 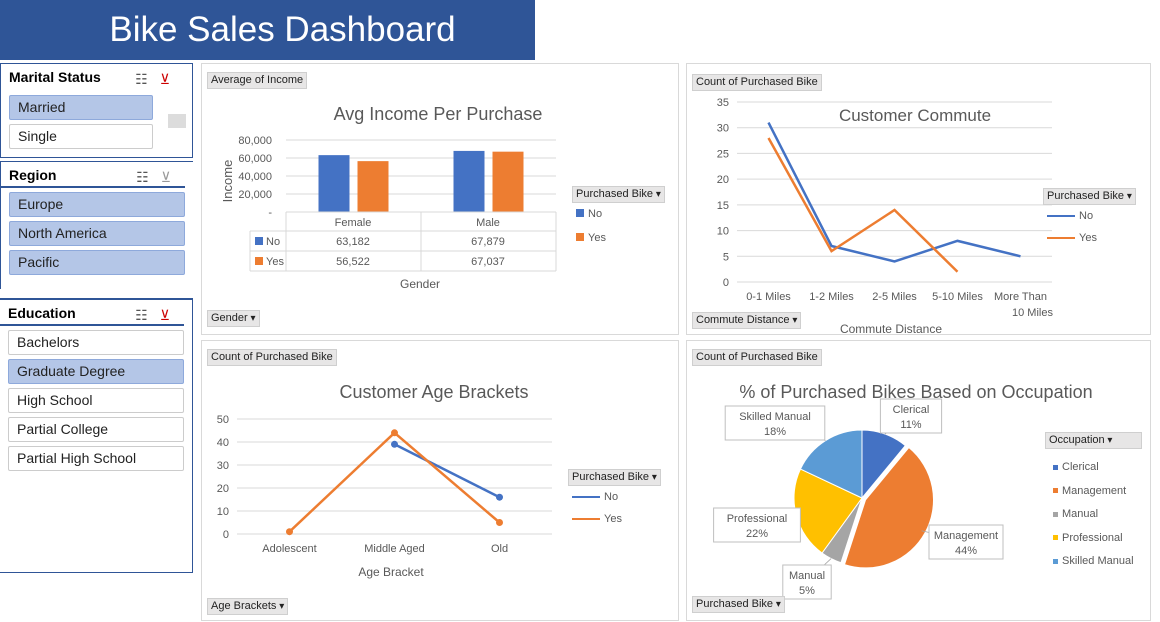 I want to click on chart-title: Avg Income Per Purchase, so click(x=438, y=114).